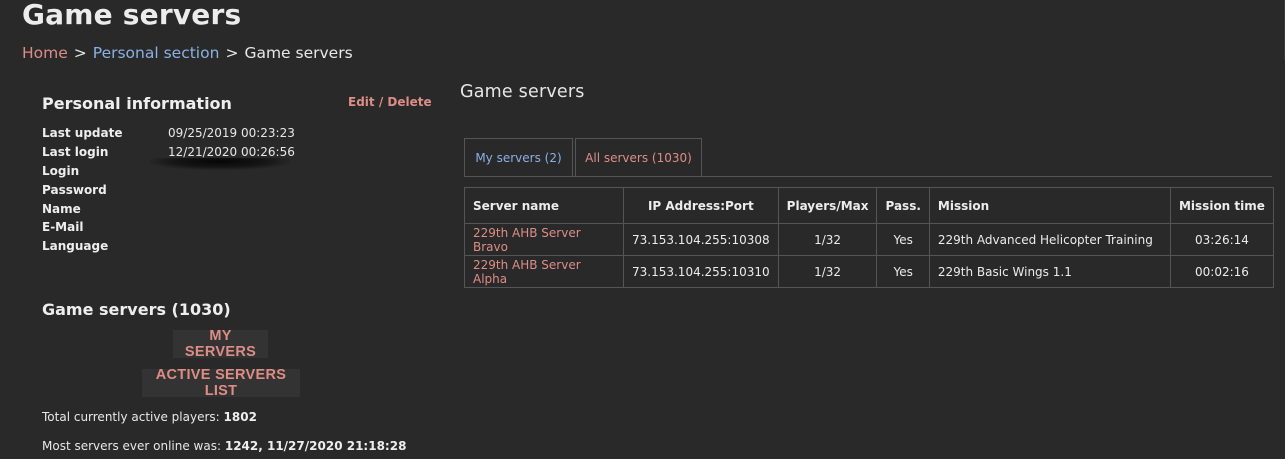  Describe the element at coordinates (168, 227) in the screenshot. I see `info-row-email: E-Mail` at that location.